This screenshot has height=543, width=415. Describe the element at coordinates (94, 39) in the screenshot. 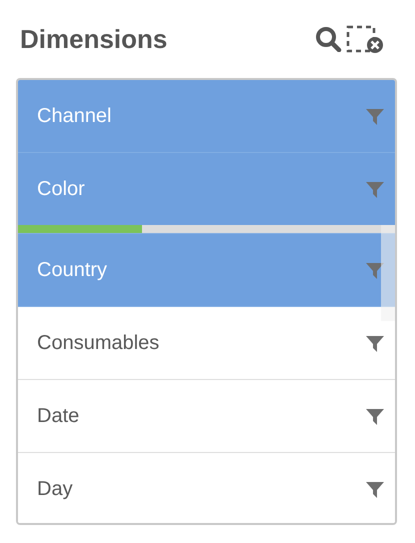

I see `panel-title: Dimensions` at that location.